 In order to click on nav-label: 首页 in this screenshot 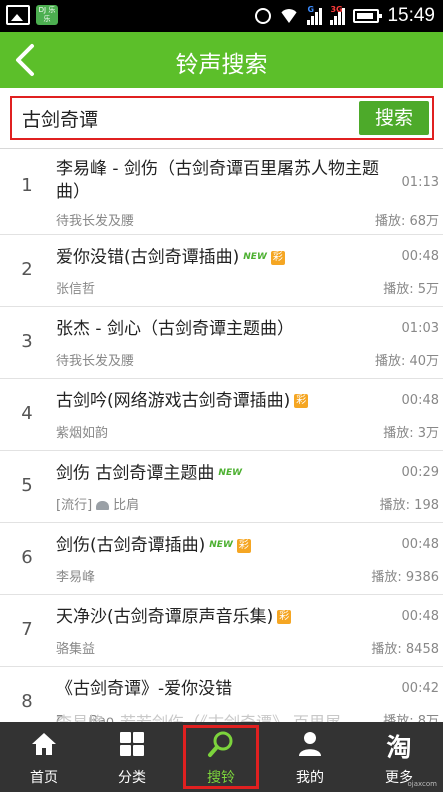, I will do `click(44, 778)`.